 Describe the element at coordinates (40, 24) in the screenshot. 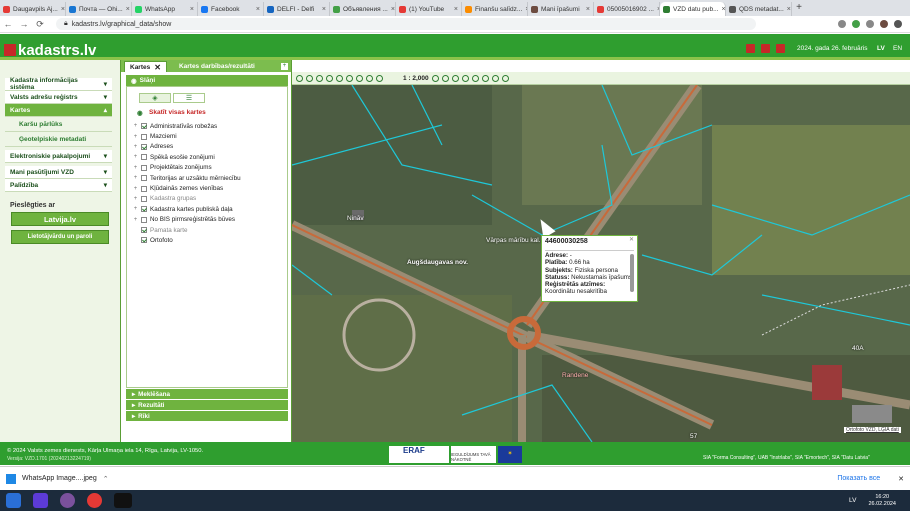

I see `reload-icon: ⟳` at that location.